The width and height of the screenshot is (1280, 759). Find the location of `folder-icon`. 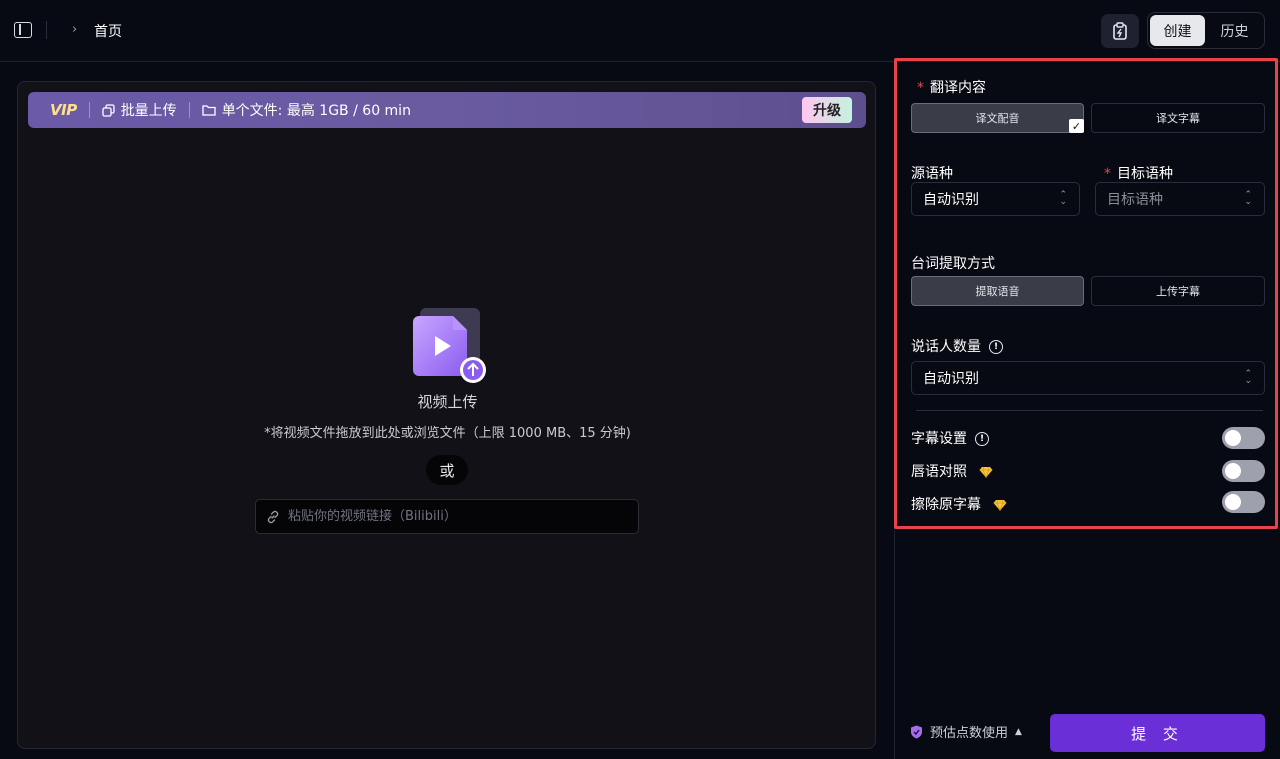

folder-icon is located at coordinates (209, 110).